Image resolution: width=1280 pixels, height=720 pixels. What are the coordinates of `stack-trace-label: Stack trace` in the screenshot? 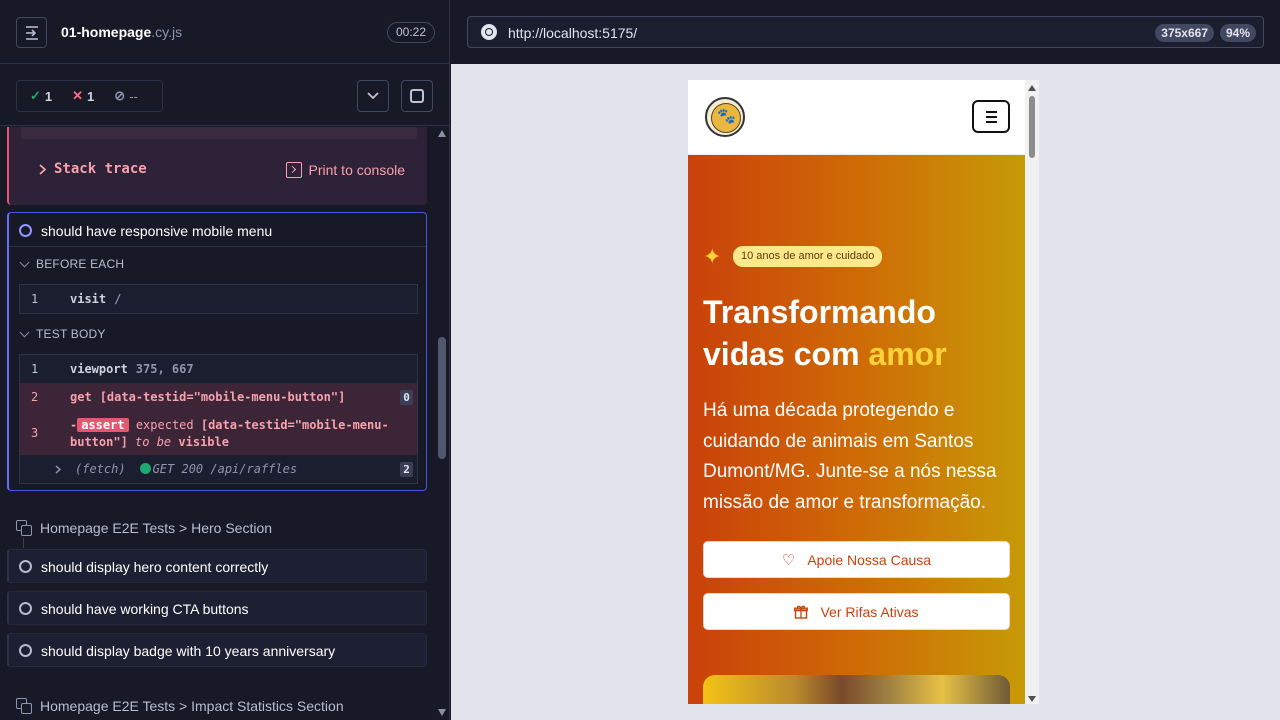 It's located at (100, 169).